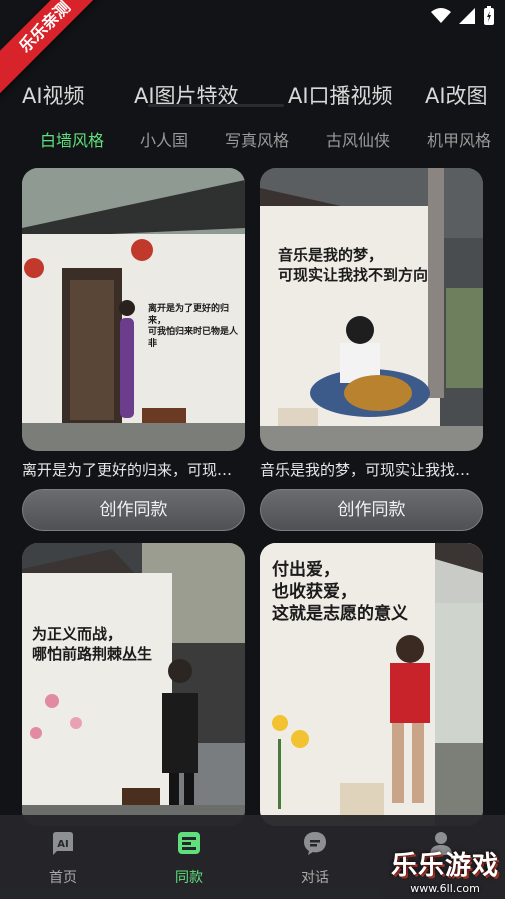 Image resolution: width=505 pixels, height=899 pixels. Describe the element at coordinates (358, 139) in the screenshot. I see `subtab-ancient-fantasy: 古风仙侠` at that location.